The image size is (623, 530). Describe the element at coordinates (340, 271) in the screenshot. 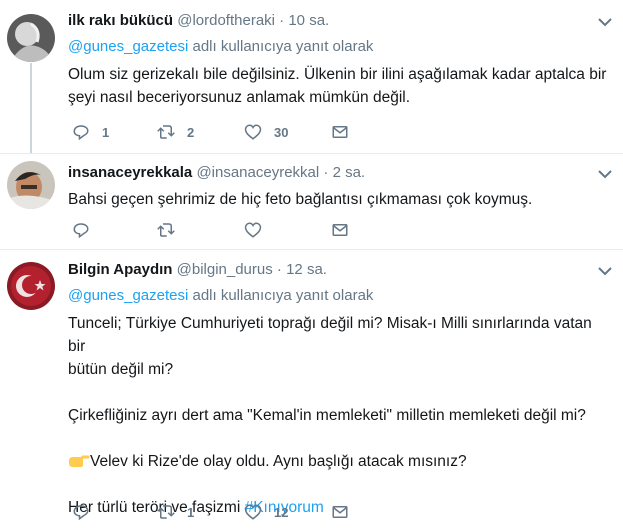

I see `tweet-header: Bilgin Apaydın @bilgin_durus · 12 sa.` at that location.